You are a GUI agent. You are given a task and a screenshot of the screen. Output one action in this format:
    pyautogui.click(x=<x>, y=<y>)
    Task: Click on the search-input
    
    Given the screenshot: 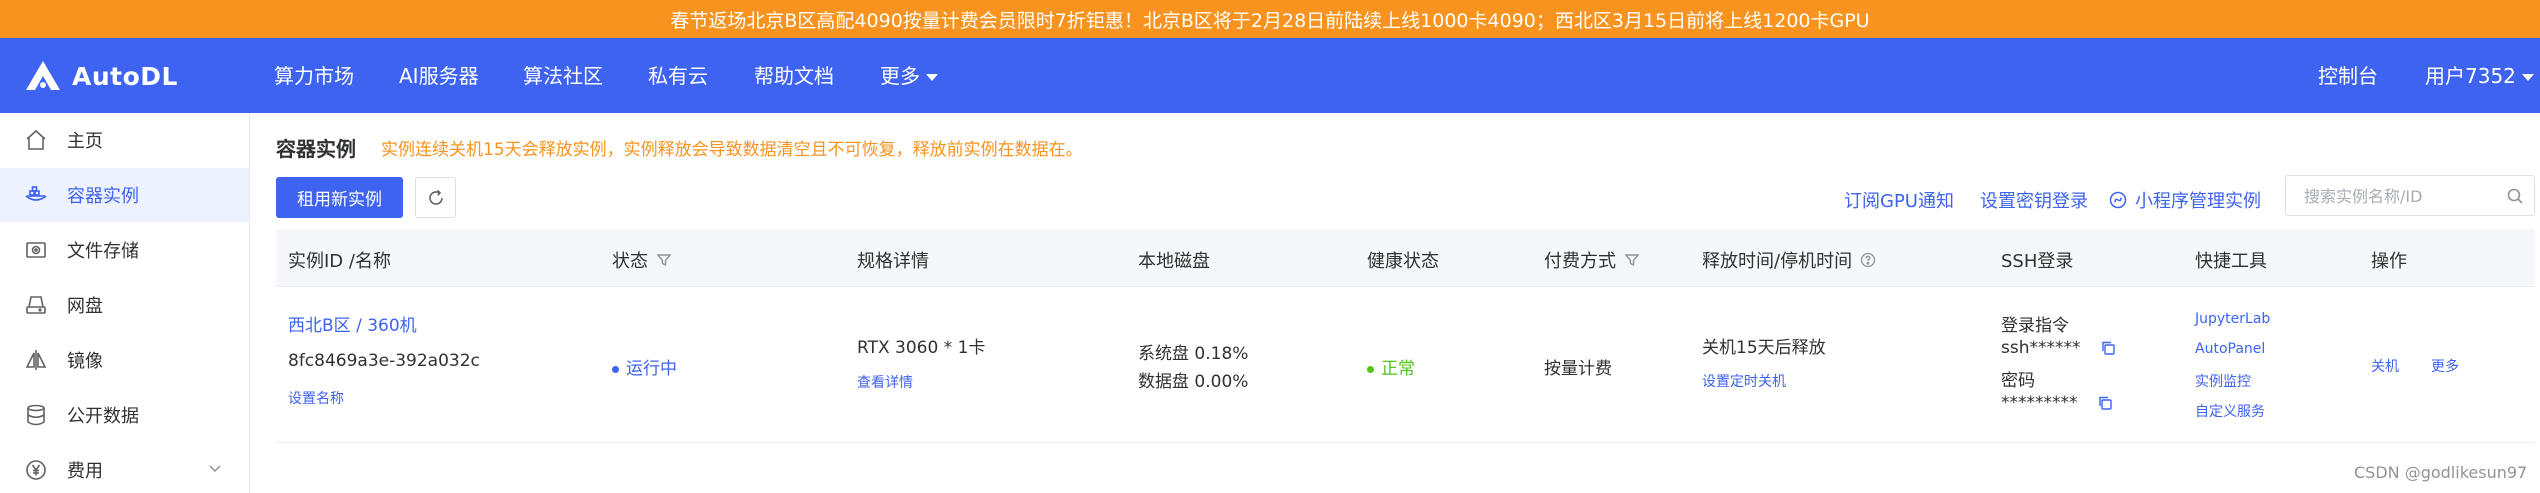 What is the action you would take?
    pyautogui.click(x=2401, y=196)
    